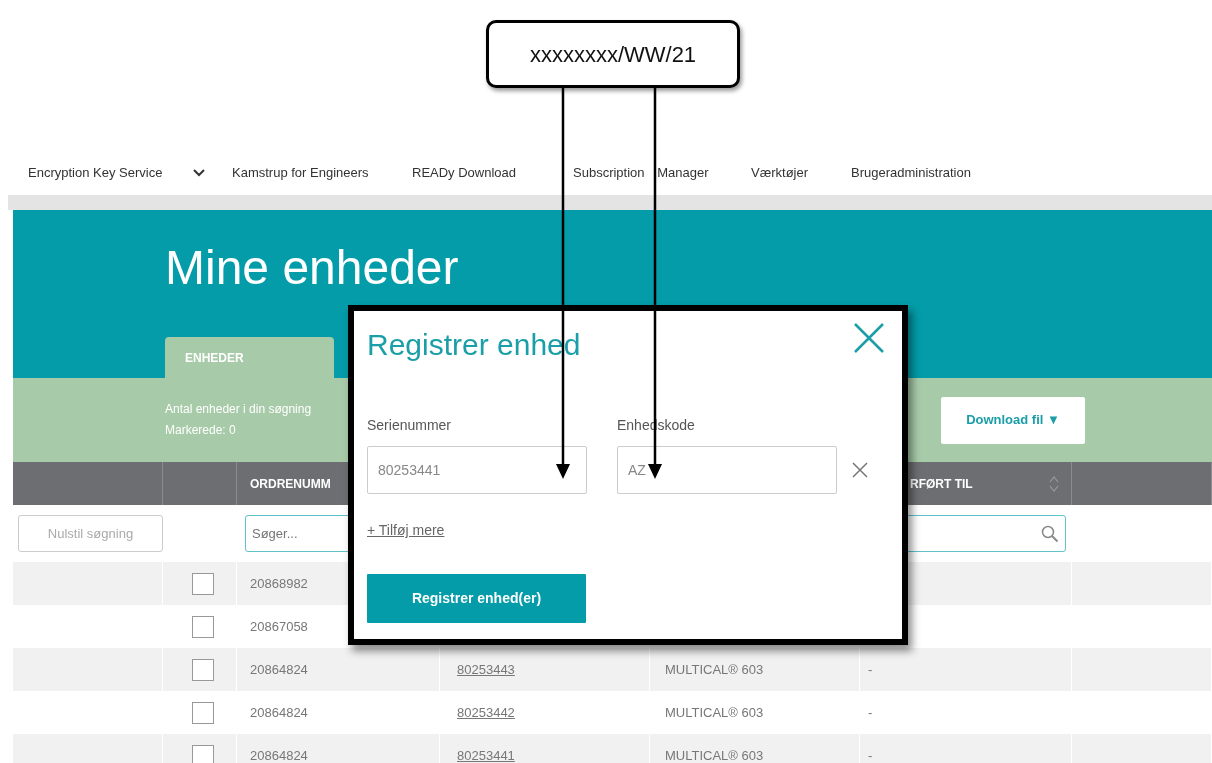  I want to click on nav-link: READy Download, so click(492, 172).